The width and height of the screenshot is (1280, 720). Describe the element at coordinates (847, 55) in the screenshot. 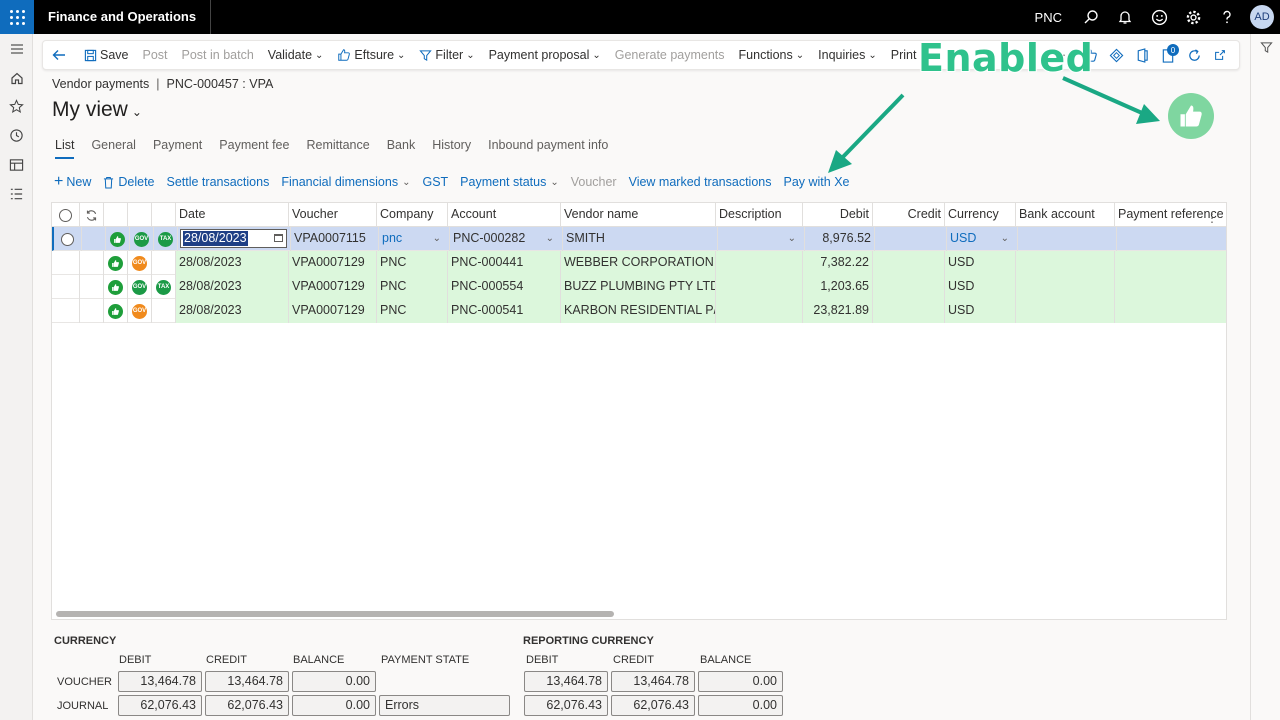

I see `inquiries-menu: Inquiries ⌄` at that location.